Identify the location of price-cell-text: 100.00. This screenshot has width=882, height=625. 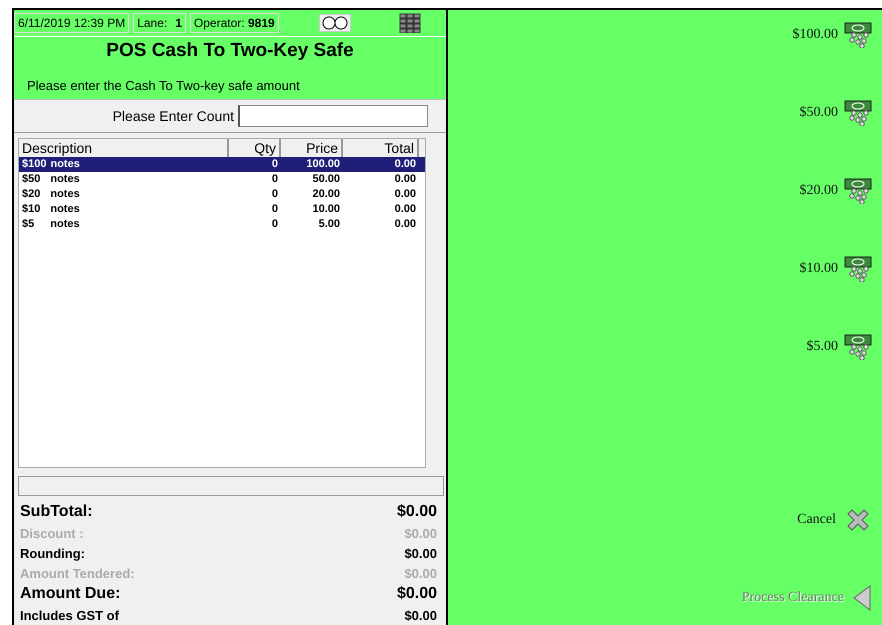
(323, 164).